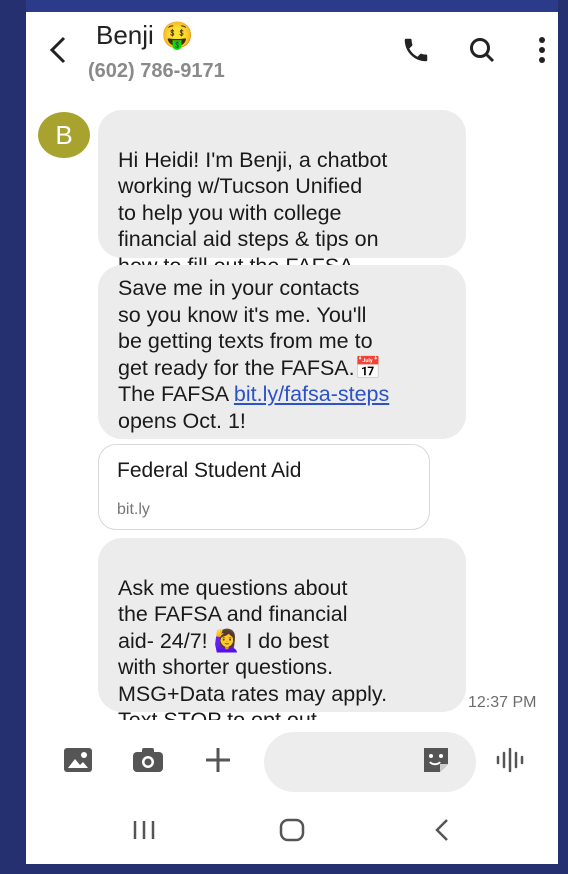 The width and height of the screenshot is (568, 874). I want to click on recent-apps-button, so click(144, 830).